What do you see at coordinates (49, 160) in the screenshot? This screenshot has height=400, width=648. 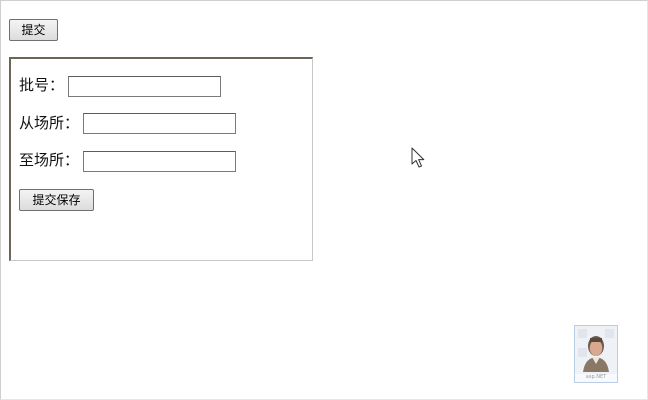 I see `to-location-label: 至场所：` at bounding box center [49, 160].